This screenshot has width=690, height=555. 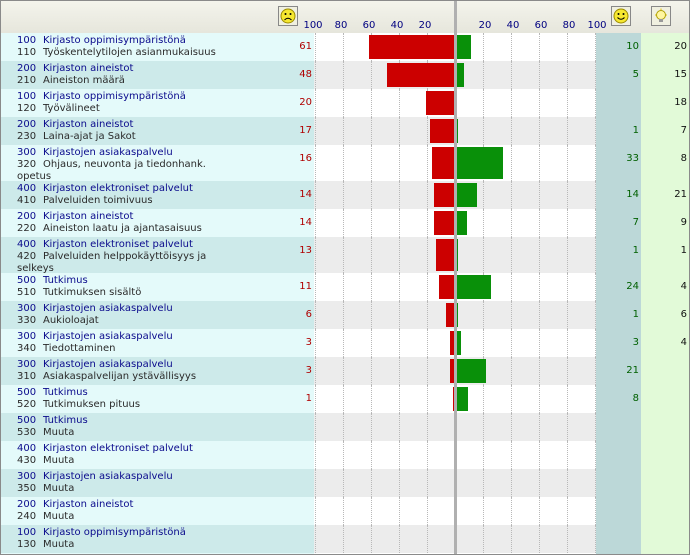 I want to click on negative-bar, so click(x=442, y=163).